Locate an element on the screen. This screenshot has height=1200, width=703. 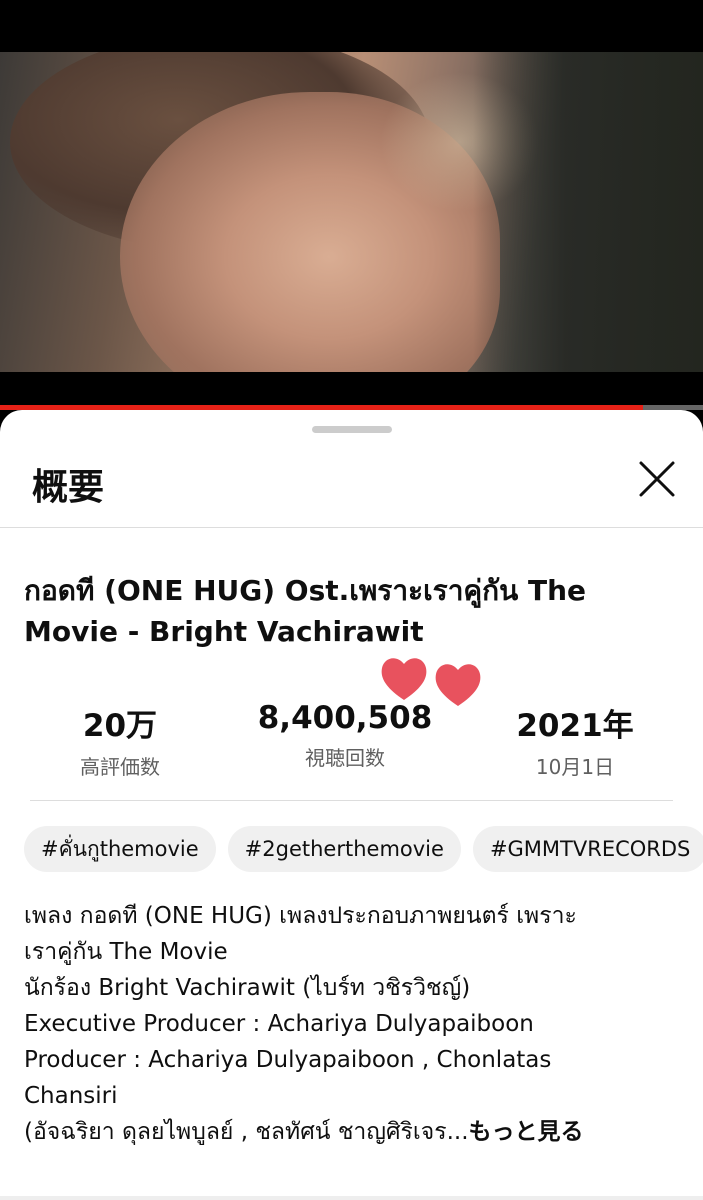
close-icon is located at coordinates (657, 479).